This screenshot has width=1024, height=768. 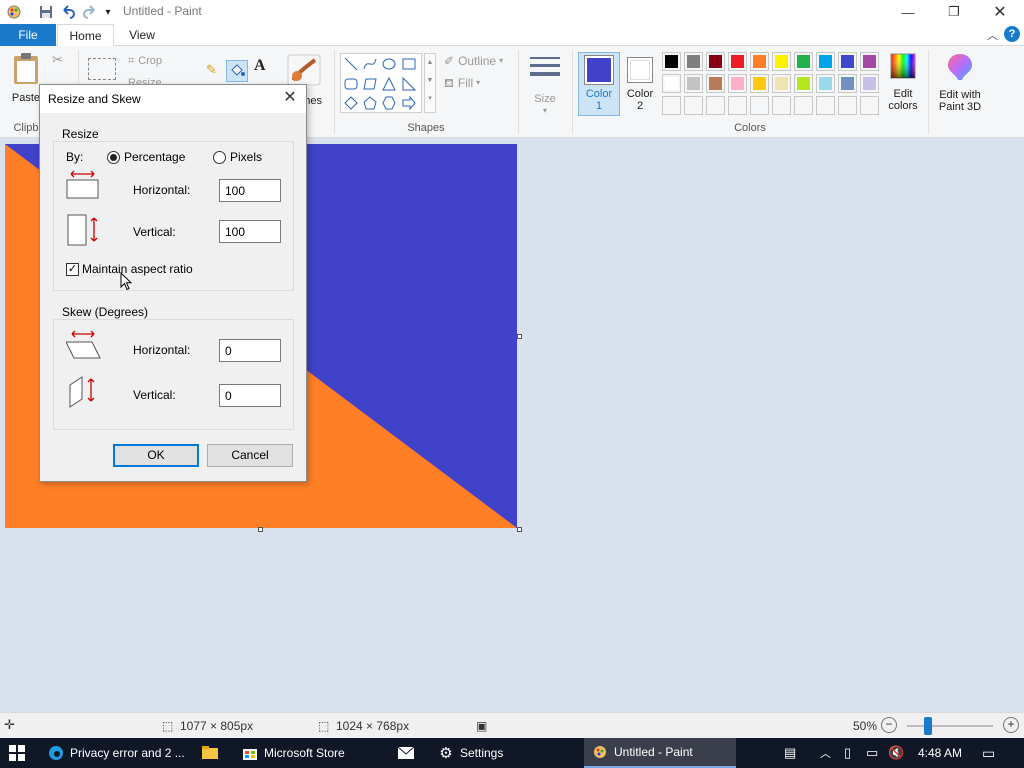 I want to click on diamond-shape-icon, so click(x=351, y=103).